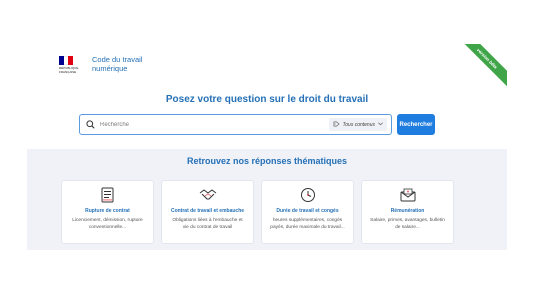 The image size is (533, 300). What do you see at coordinates (380, 125) in the screenshot?
I see `chevron-down-icon` at bounding box center [380, 125].